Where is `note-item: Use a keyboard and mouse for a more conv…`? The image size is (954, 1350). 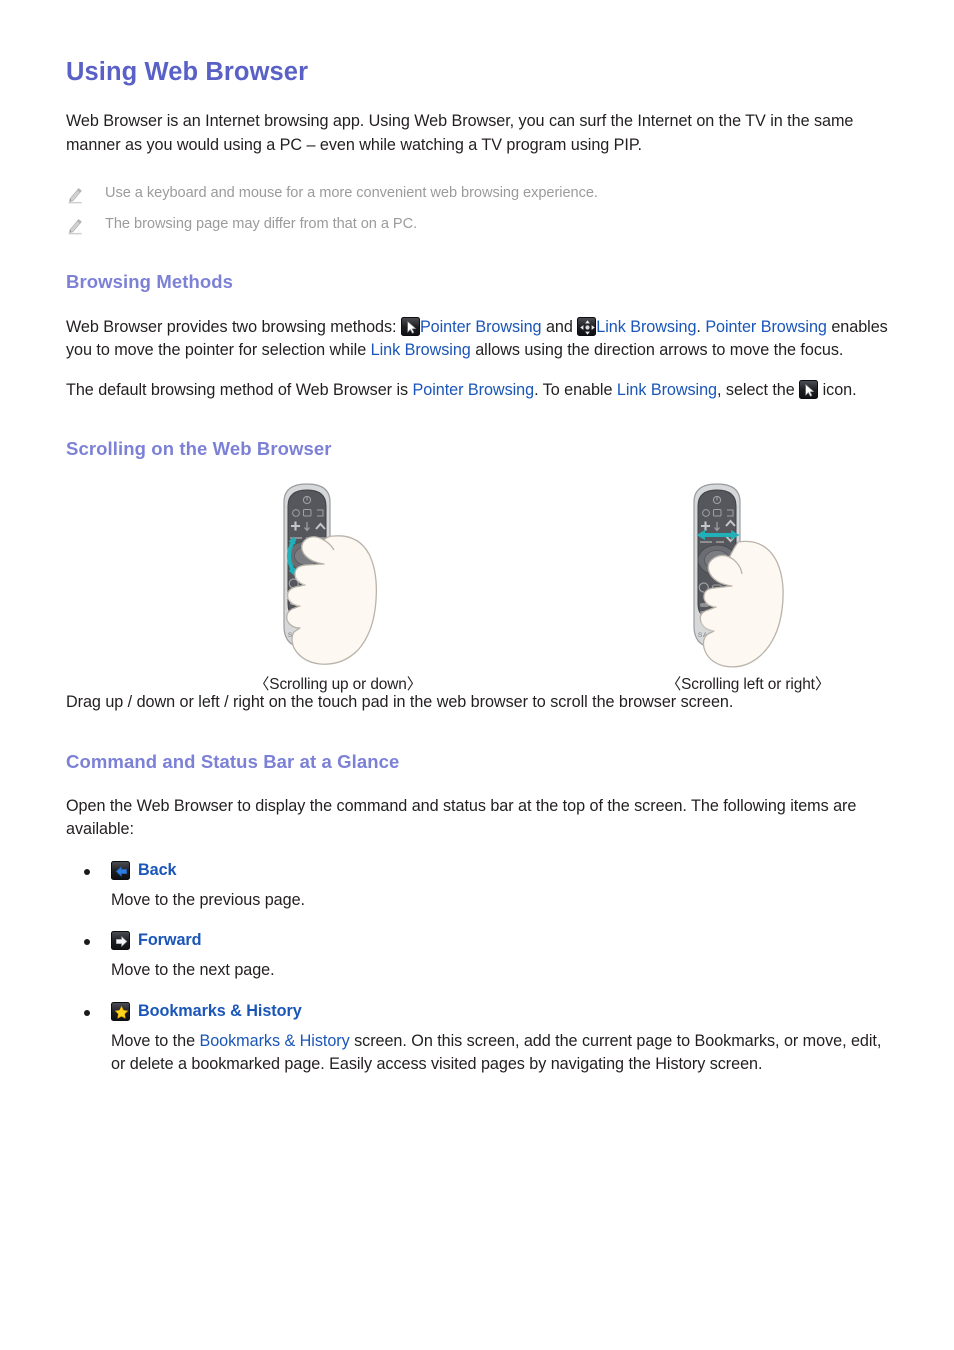 note-item: Use a keyboard and mouse for a more conv… is located at coordinates (477, 193).